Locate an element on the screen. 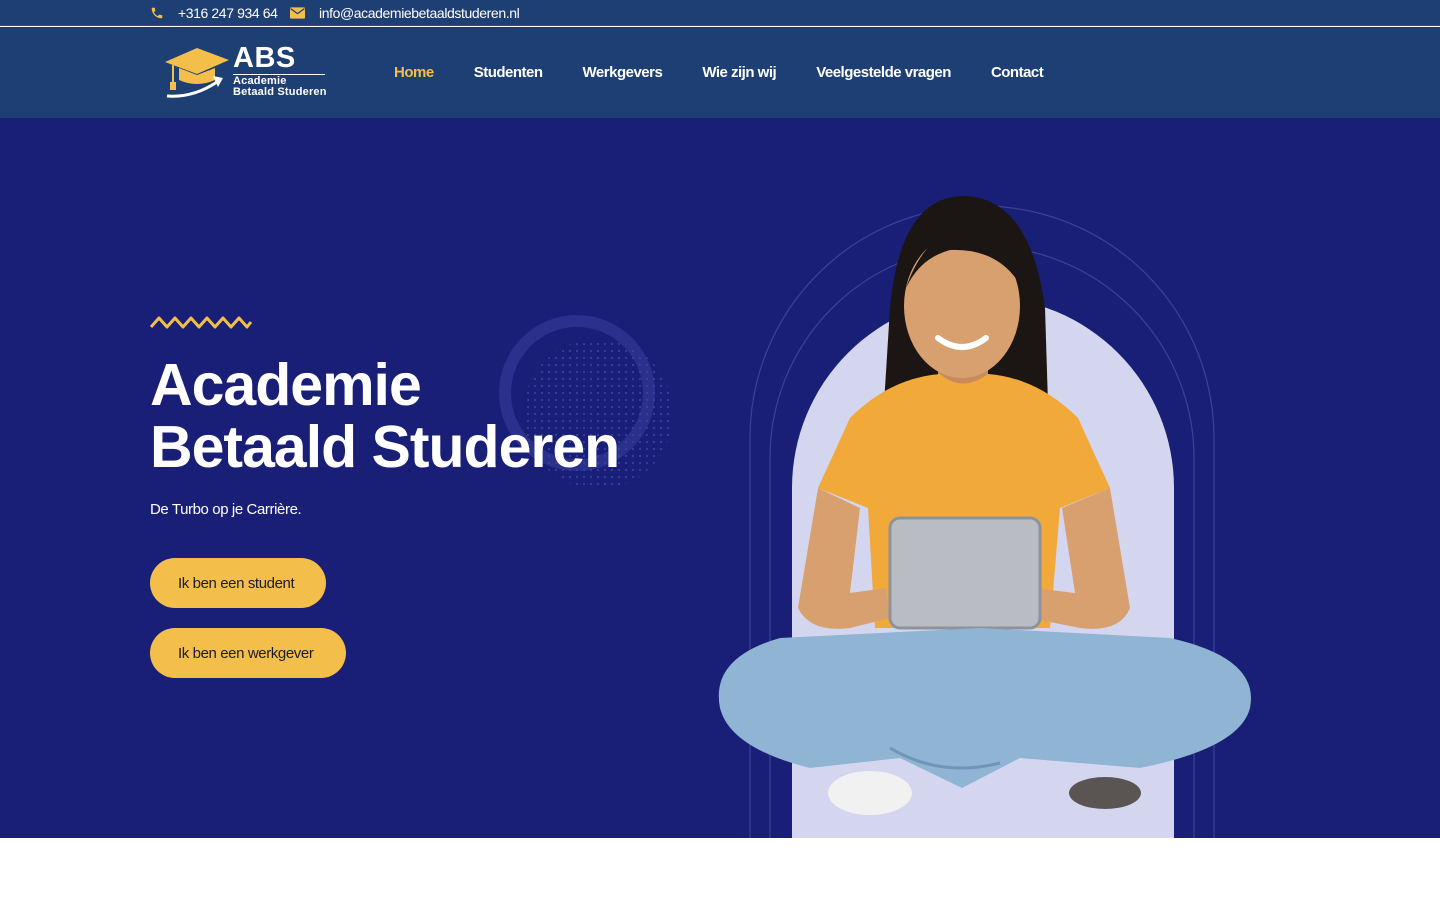 The width and height of the screenshot is (1440, 900). phone-number: +316 247 934 64 is located at coordinates (228, 13).